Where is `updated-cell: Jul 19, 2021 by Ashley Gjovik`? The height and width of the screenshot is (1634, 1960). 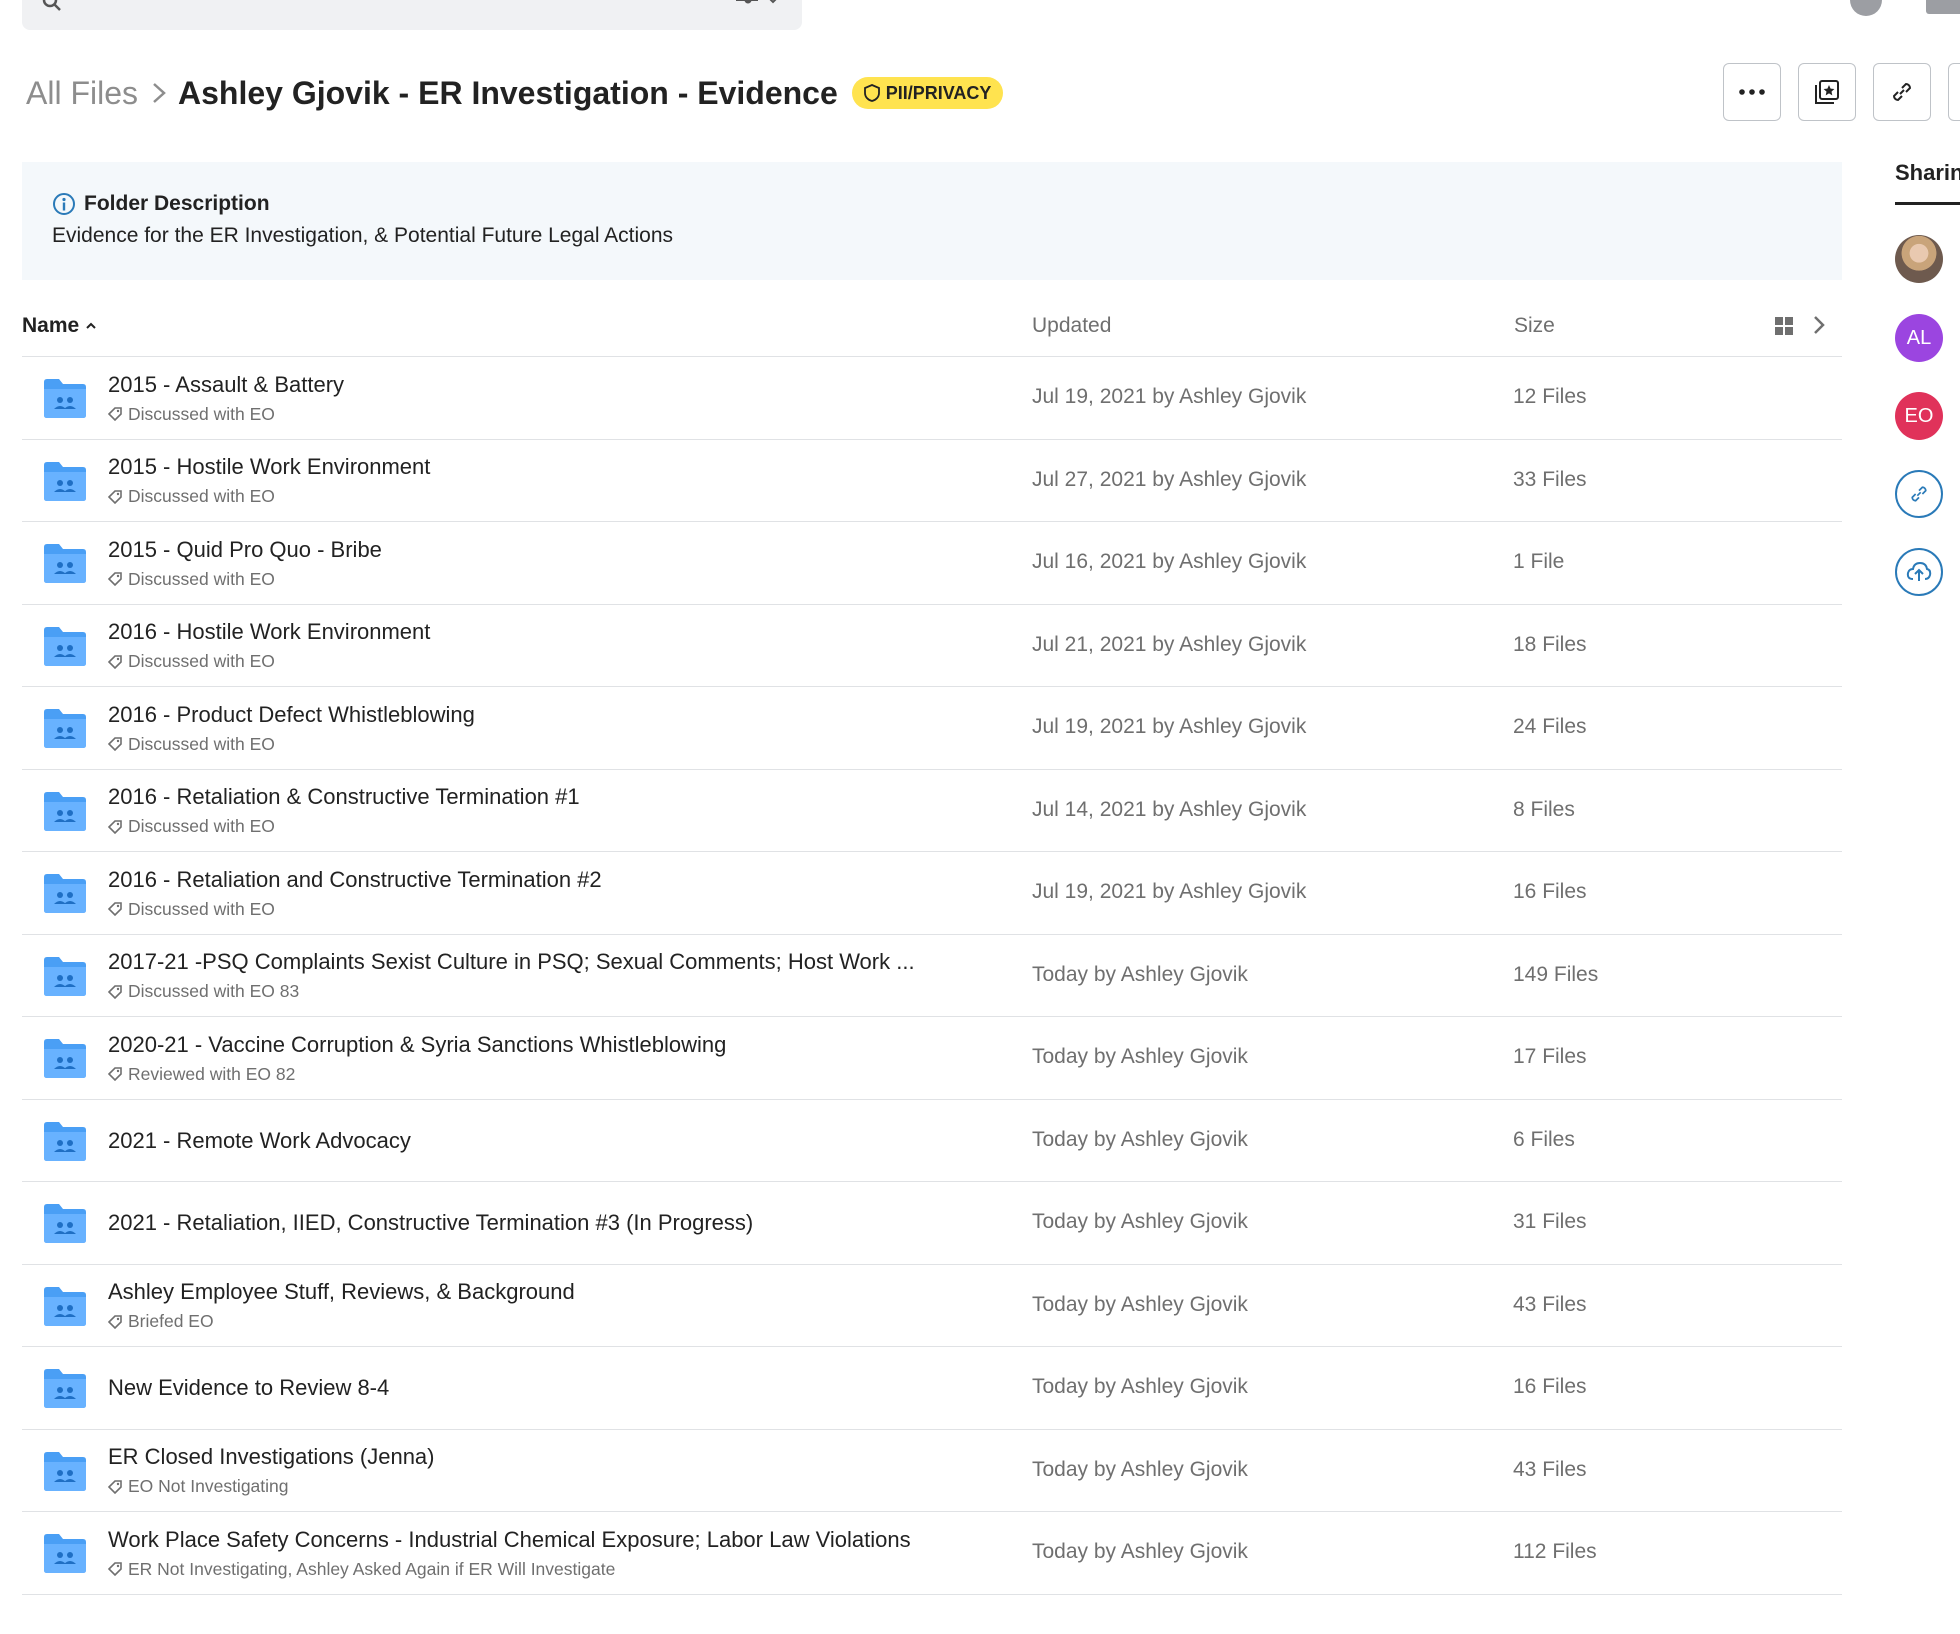
updated-cell: Jul 19, 2021 by Ashley Gjovik is located at coordinates (1169, 726).